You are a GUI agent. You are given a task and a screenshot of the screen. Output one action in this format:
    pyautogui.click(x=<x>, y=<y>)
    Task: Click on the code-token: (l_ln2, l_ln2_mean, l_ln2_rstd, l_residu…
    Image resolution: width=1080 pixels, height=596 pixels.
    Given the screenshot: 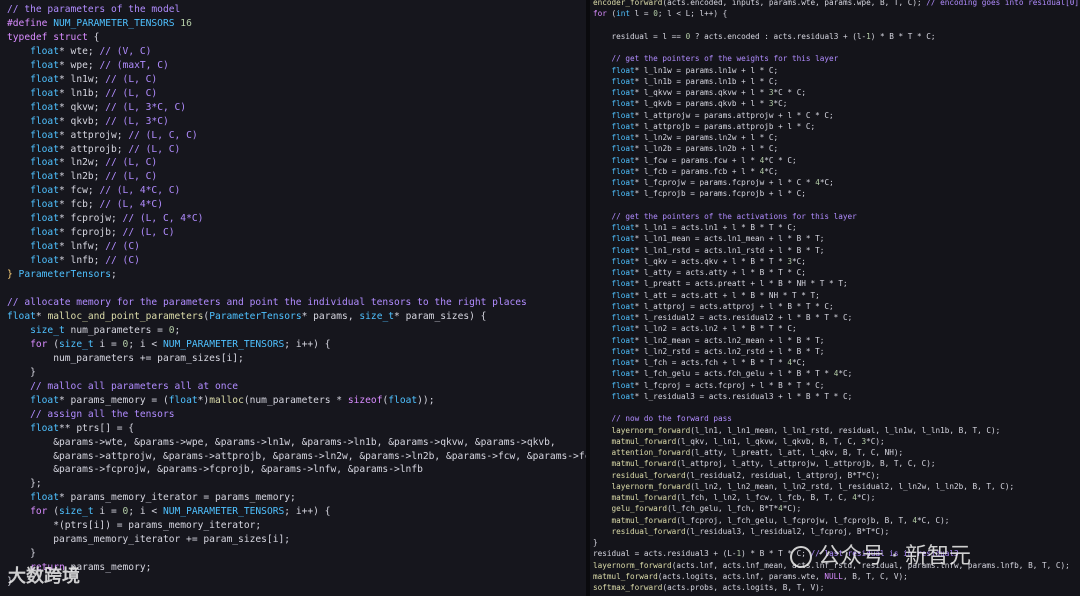 What is the action you would take?
    pyautogui.click(x=852, y=486)
    